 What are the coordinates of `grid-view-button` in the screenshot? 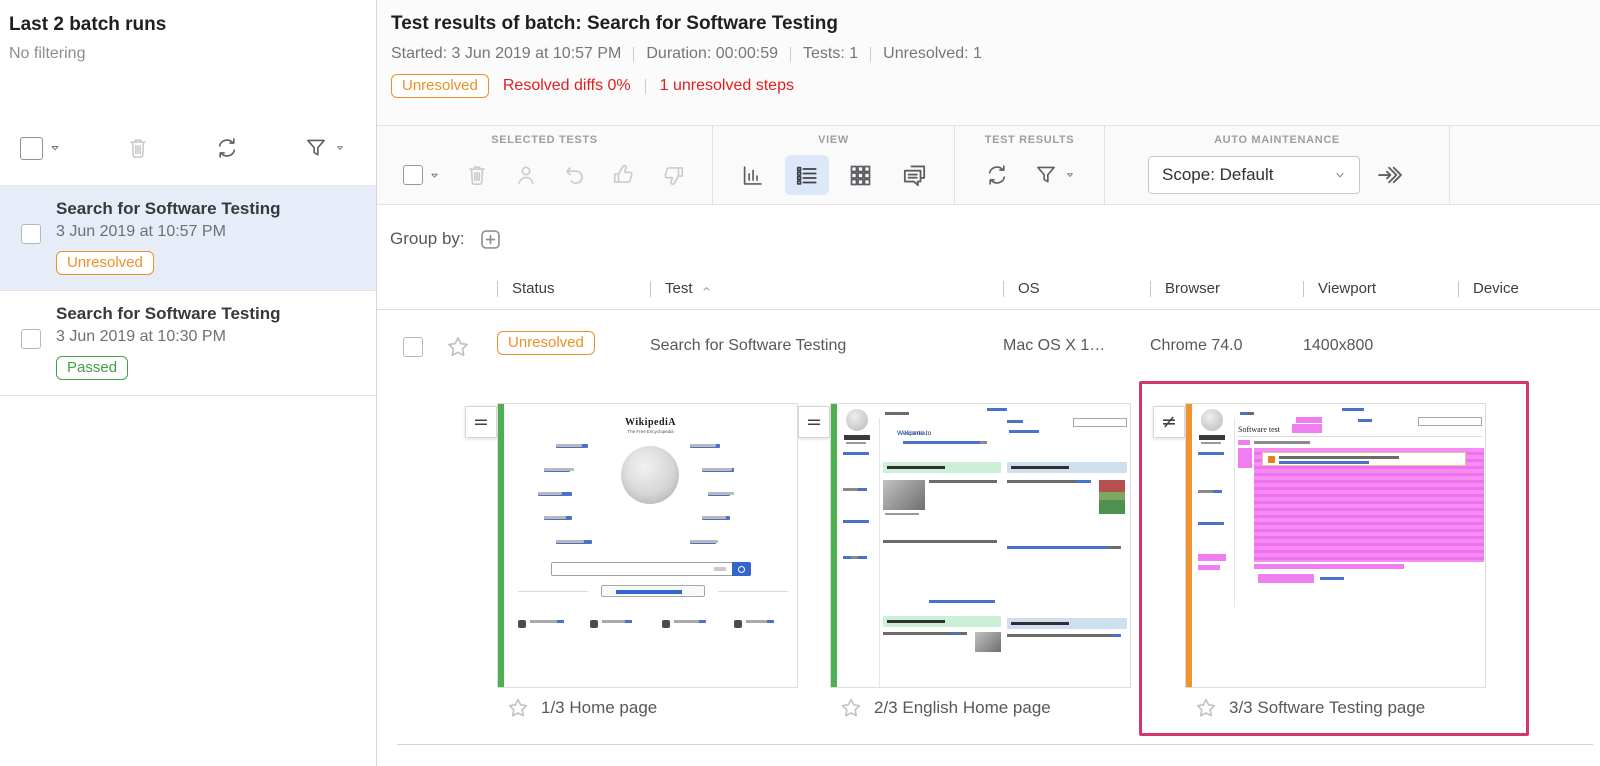 It's located at (861, 175).